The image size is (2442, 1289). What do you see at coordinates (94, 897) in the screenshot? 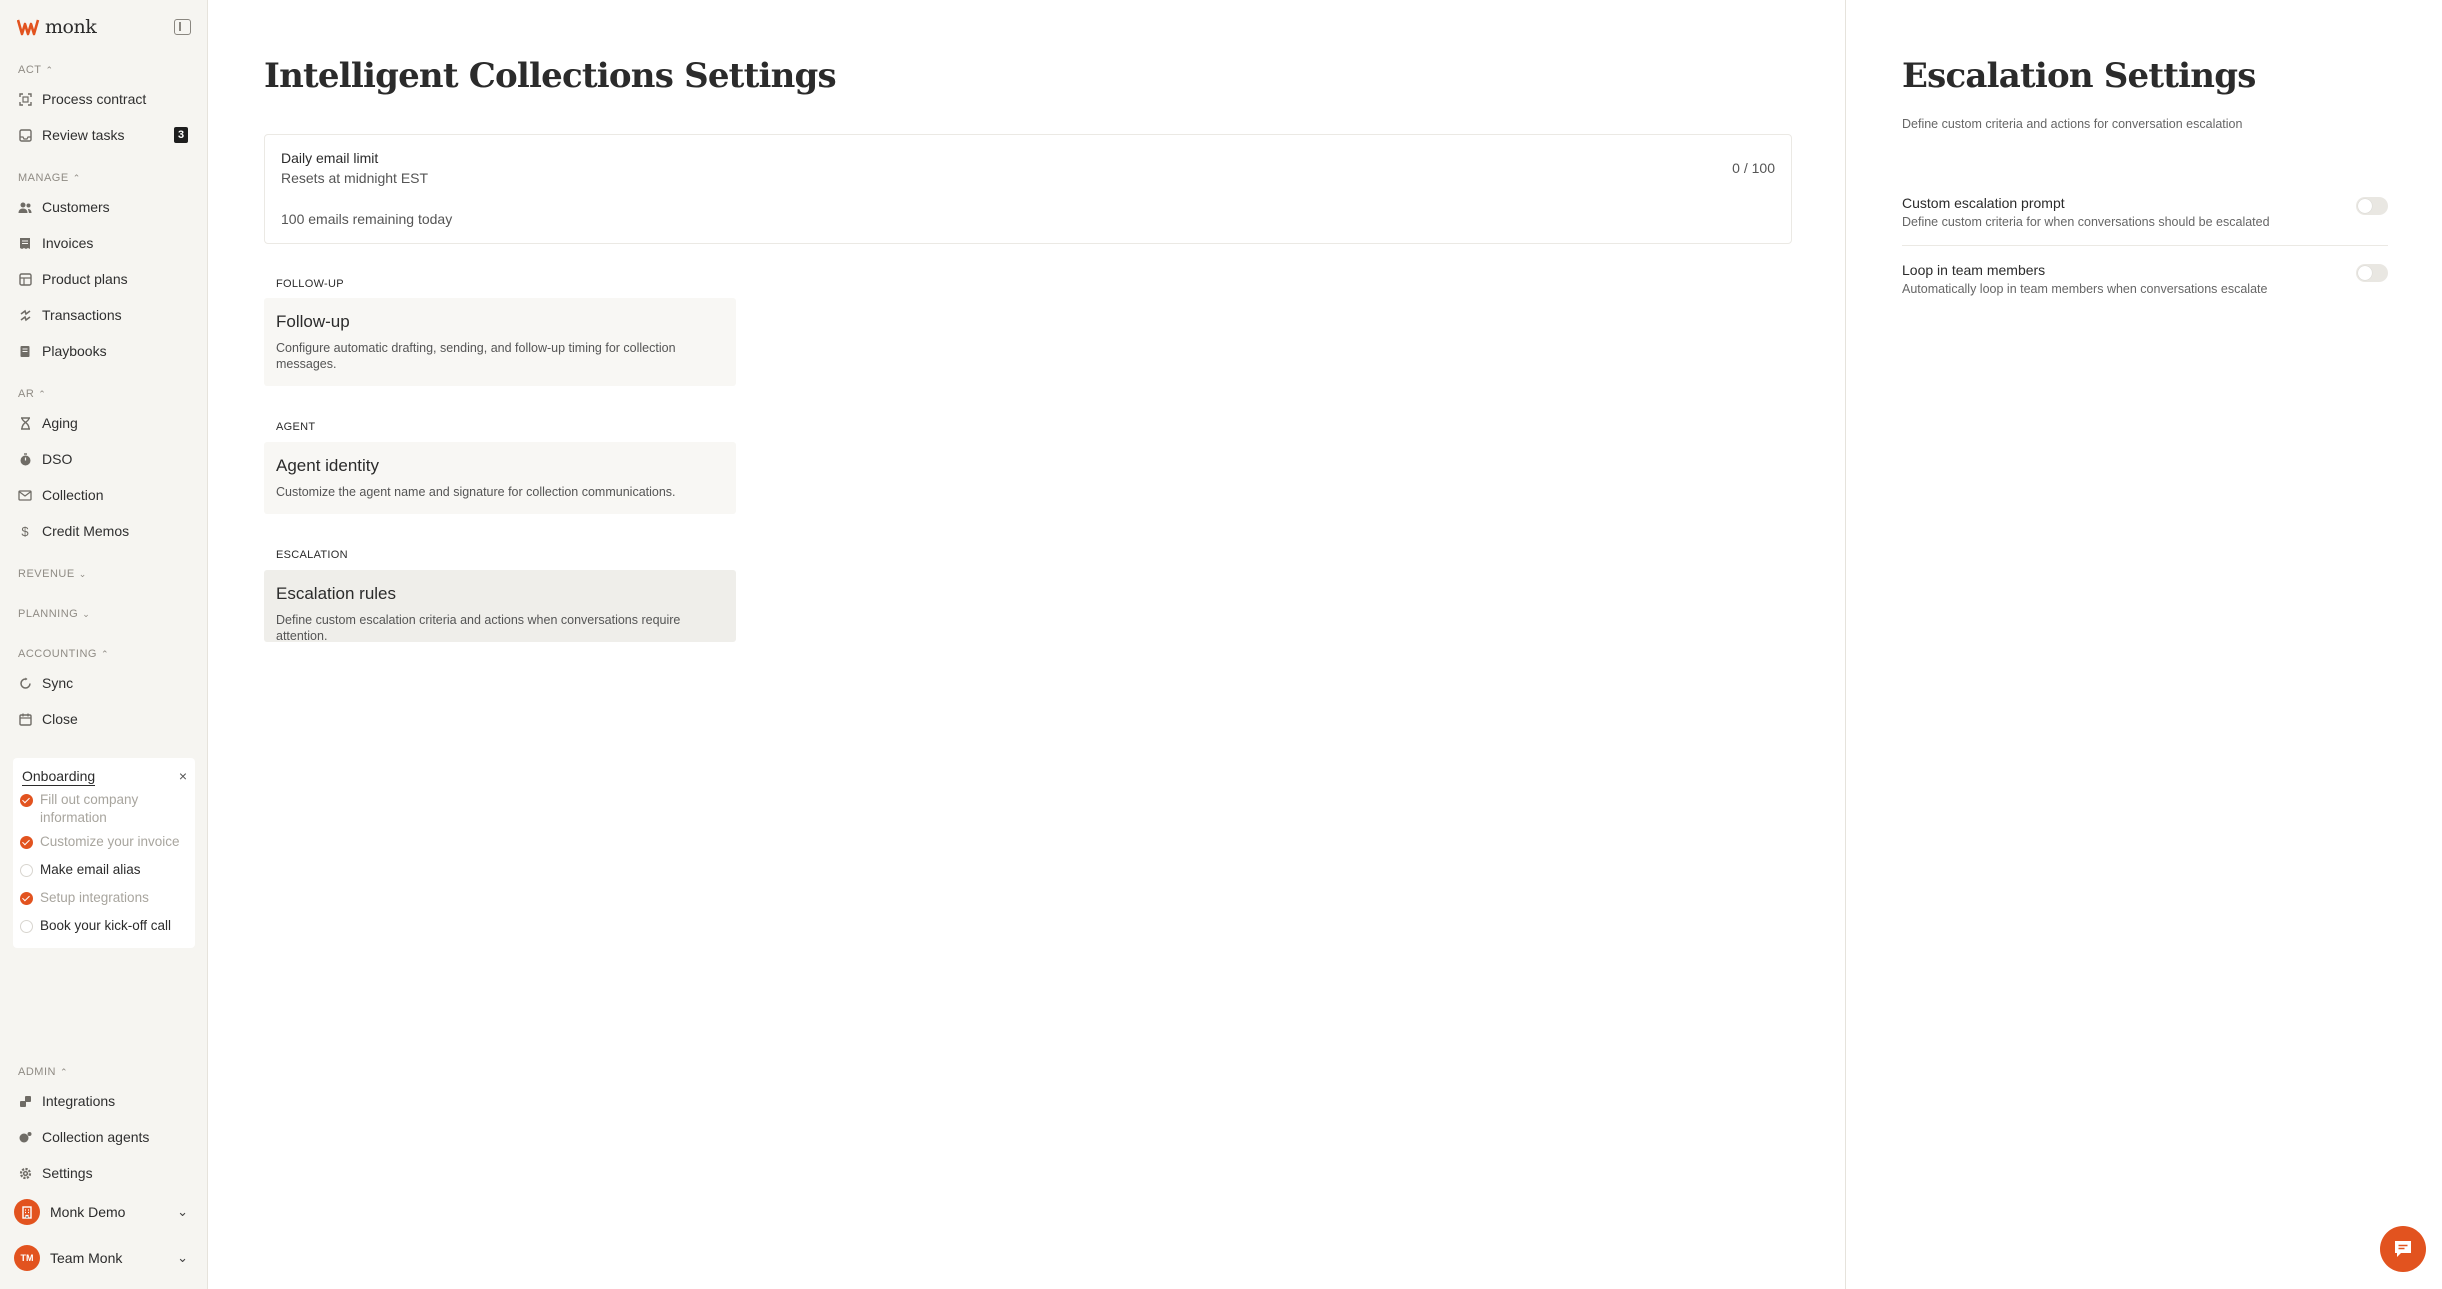
I see `onboarding-item-label: Setup integrations` at bounding box center [94, 897].